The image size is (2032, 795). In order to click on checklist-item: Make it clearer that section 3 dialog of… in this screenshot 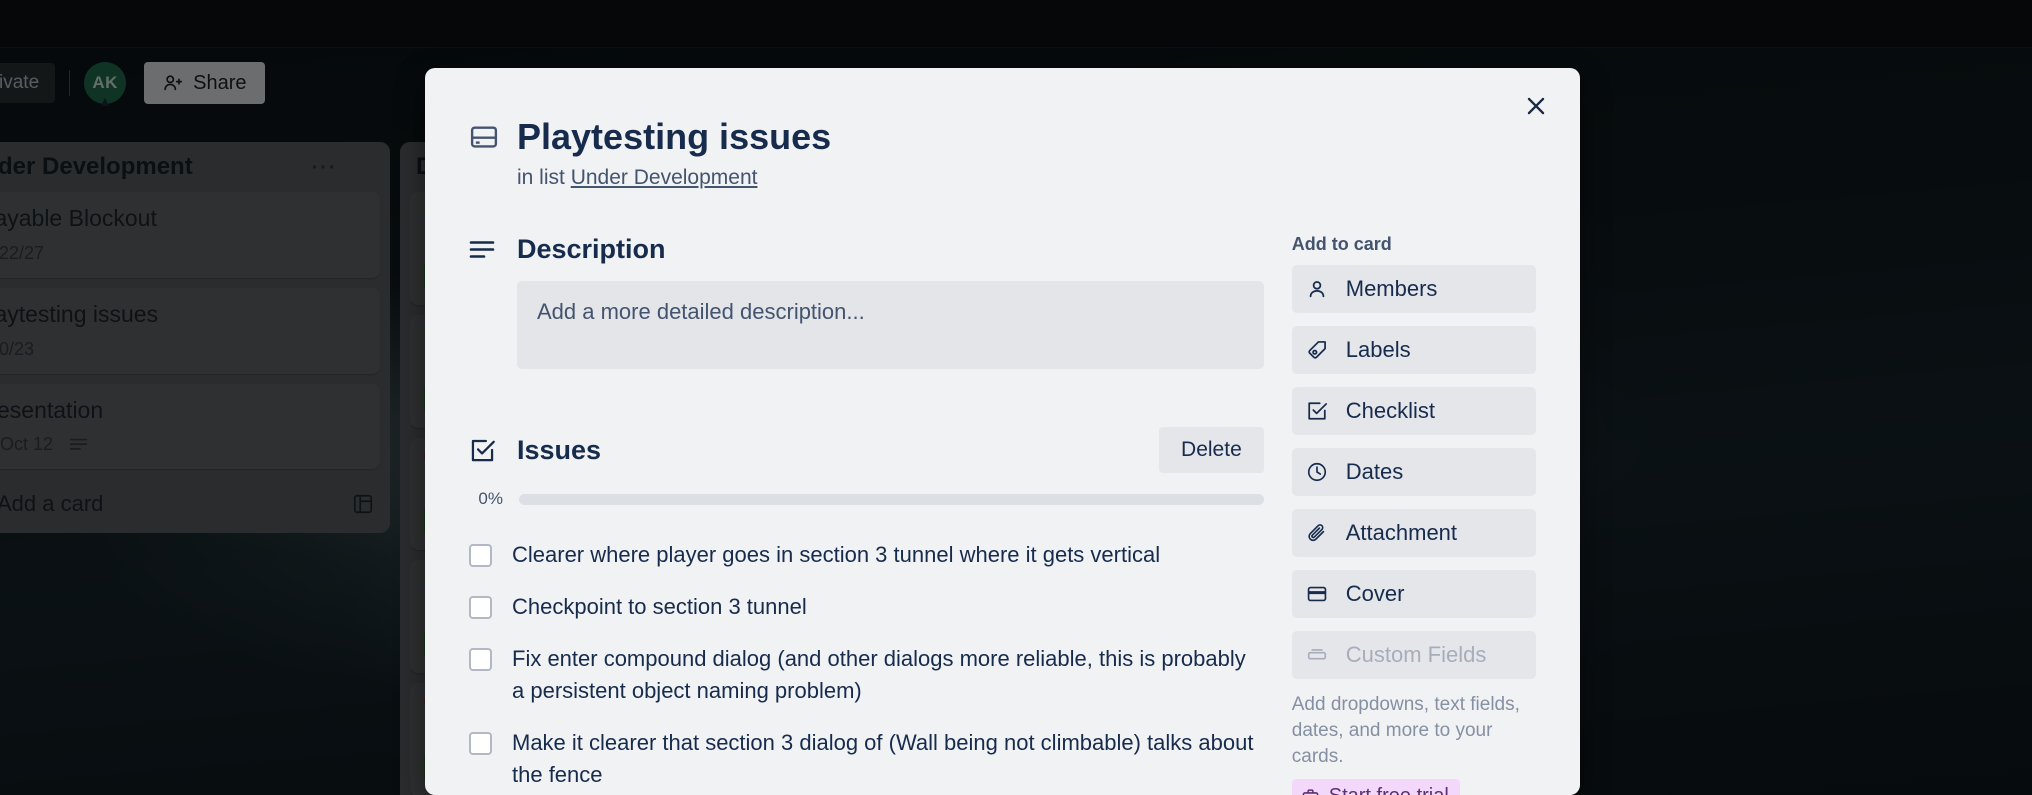, I will do `click(866, 756)`.